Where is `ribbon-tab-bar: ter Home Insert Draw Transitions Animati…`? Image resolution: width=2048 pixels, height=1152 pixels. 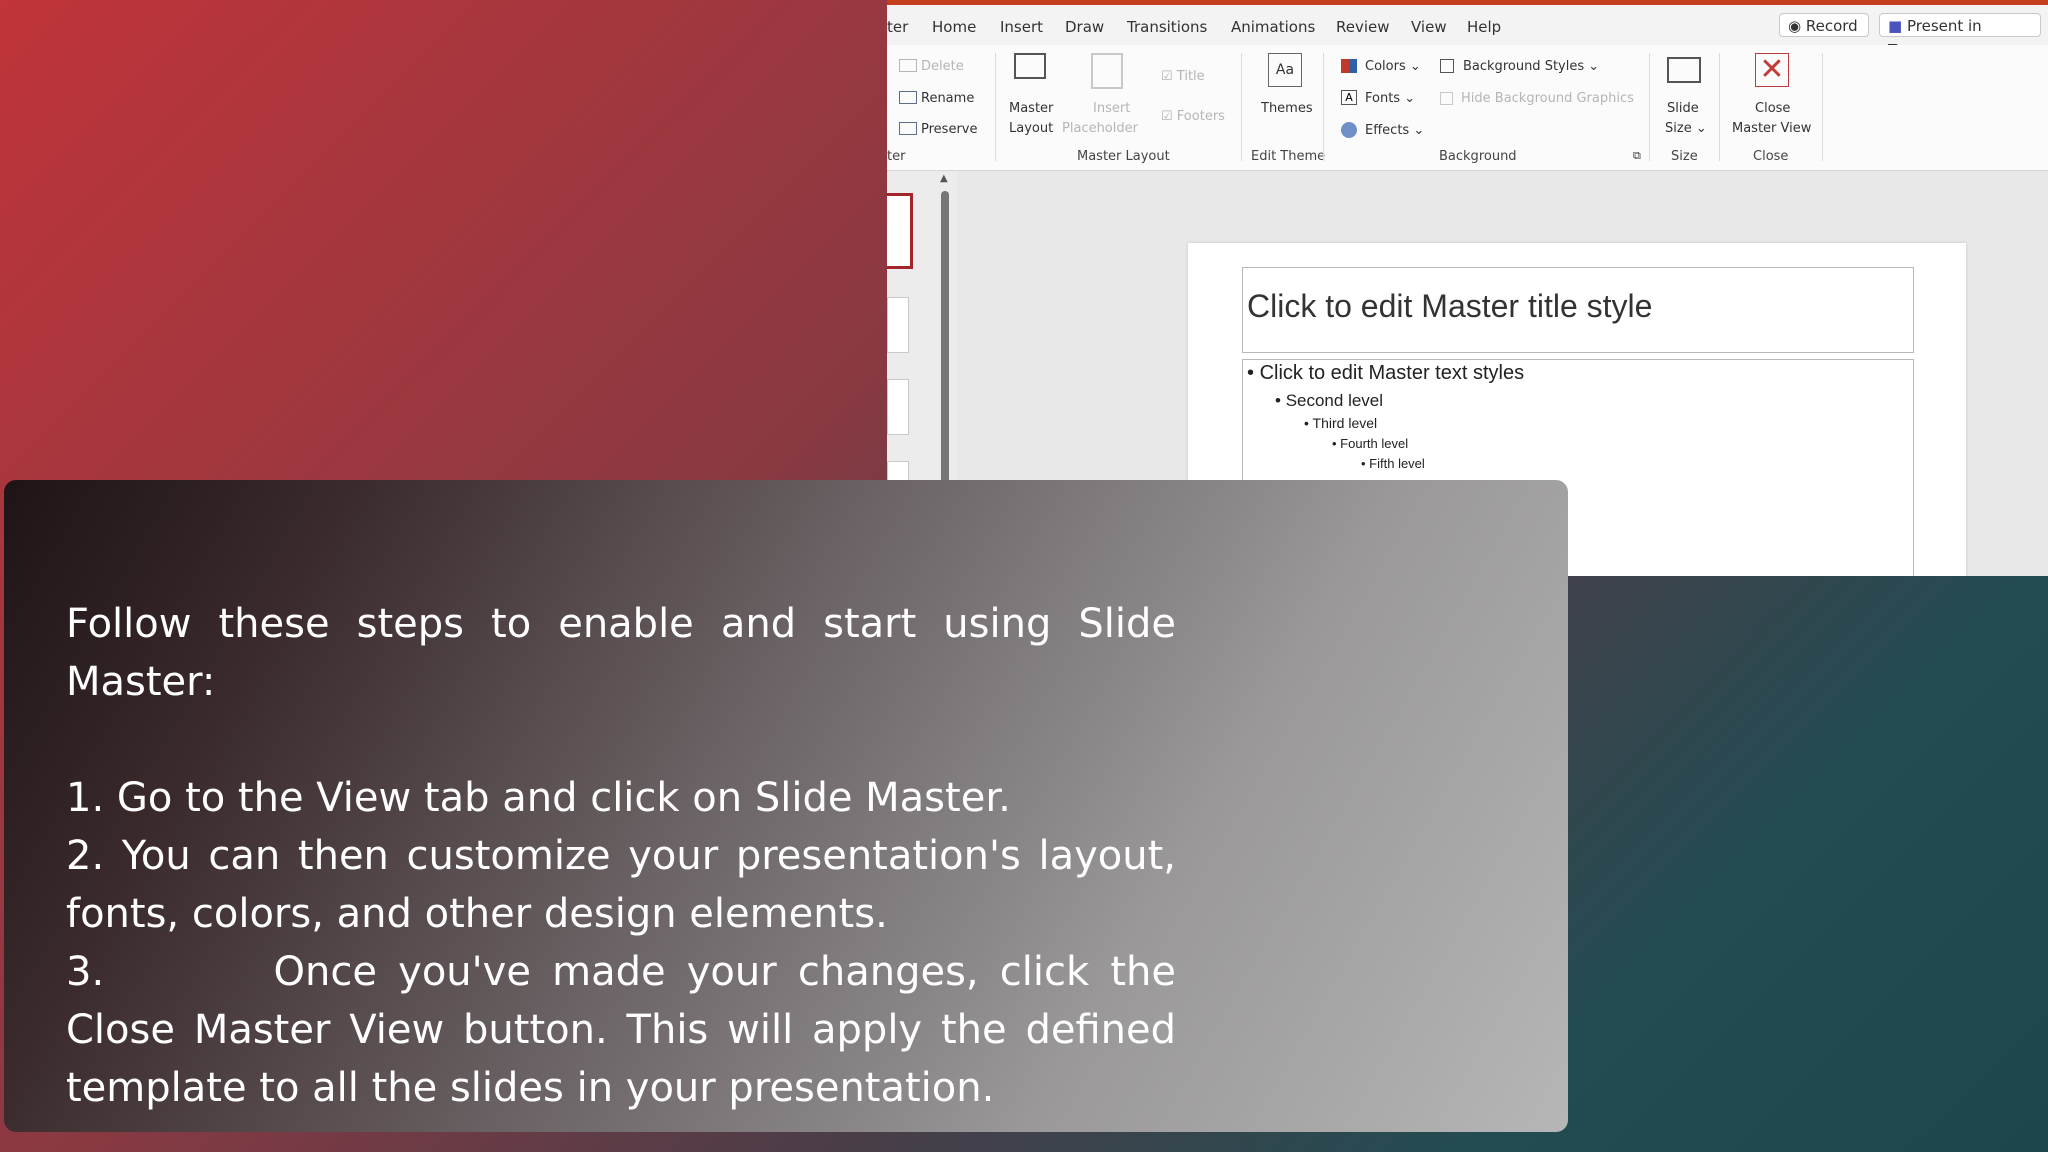
ribbon-tab-bar: ter Home Insert Draw Transitions Animati… is located at coordinates (1467, 32).